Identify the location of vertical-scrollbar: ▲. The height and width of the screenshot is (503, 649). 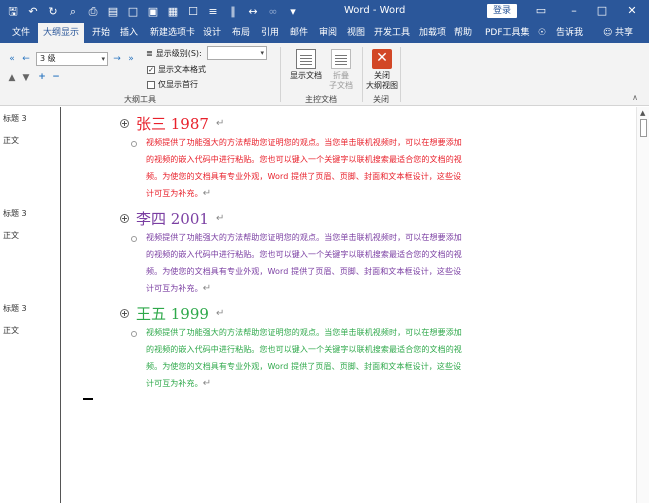
(642, 305).